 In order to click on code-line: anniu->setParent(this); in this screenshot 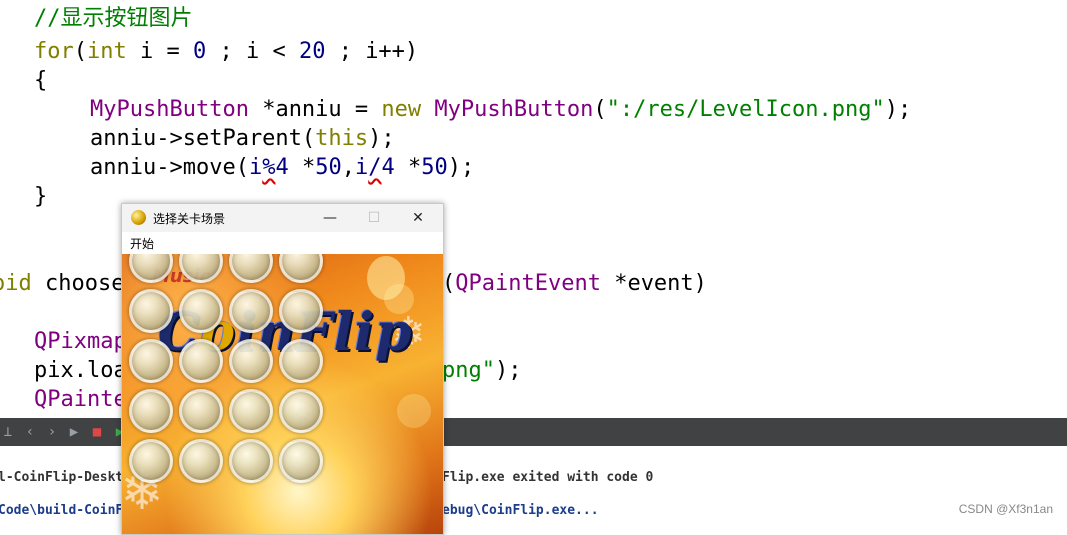, I will do `click(242, 138)`.